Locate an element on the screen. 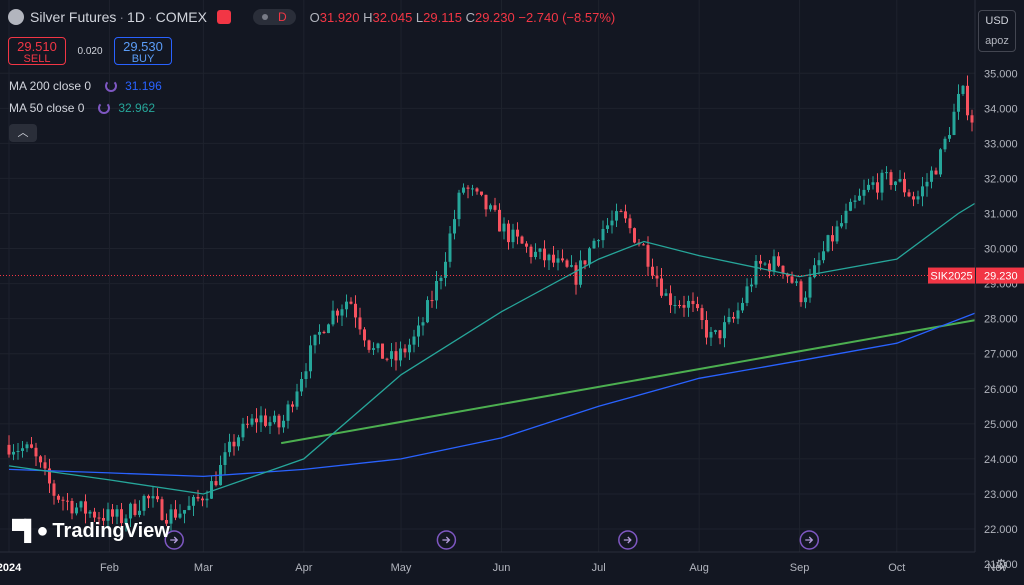 This screenshot has height=585, width=1024. price-tick-label: 22.000 is located at coordinates (1001, 530).